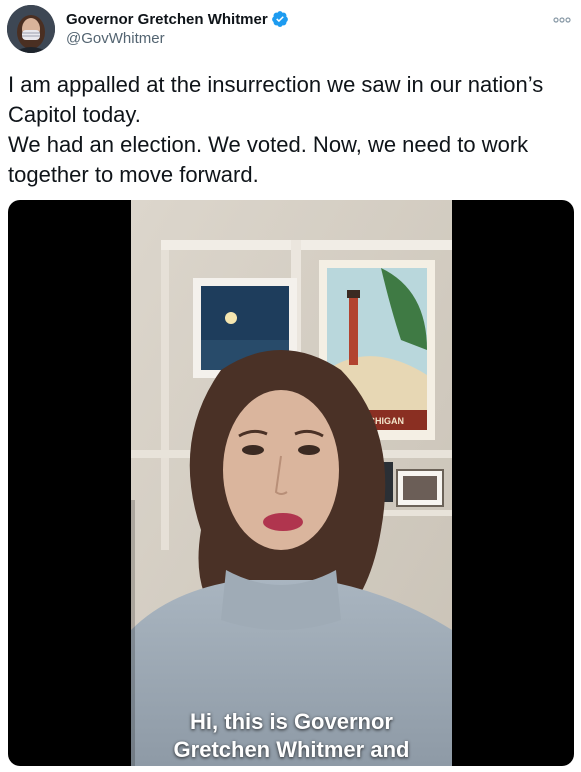 This screenshot has height=772, width=581. Describe the element at coordinates (74, 114) in the screenshot. I see `tweet-line: Capitol today.` at that location.